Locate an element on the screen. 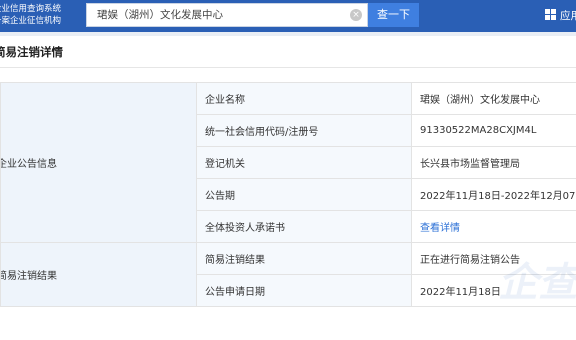 The image size is (576, 340). row-value: 珺娱（湖州）文化发展中心 is located at coordinates (493, 98).